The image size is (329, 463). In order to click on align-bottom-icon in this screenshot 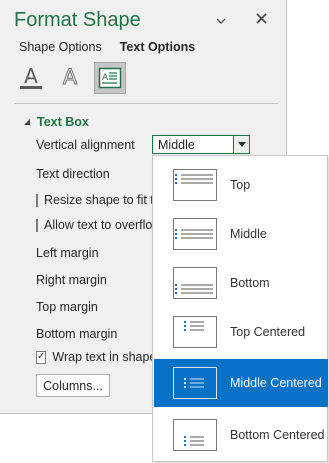, I will do `click(195, 283)`.